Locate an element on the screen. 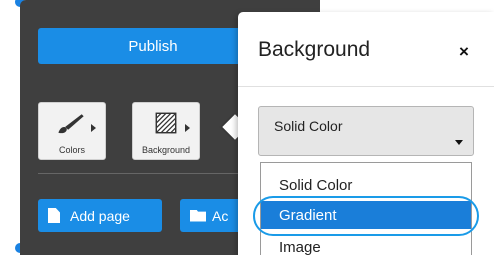 The height and width of the screenshot is (255, 494). add-page-button: Add page is located at coordinates (100, 215).